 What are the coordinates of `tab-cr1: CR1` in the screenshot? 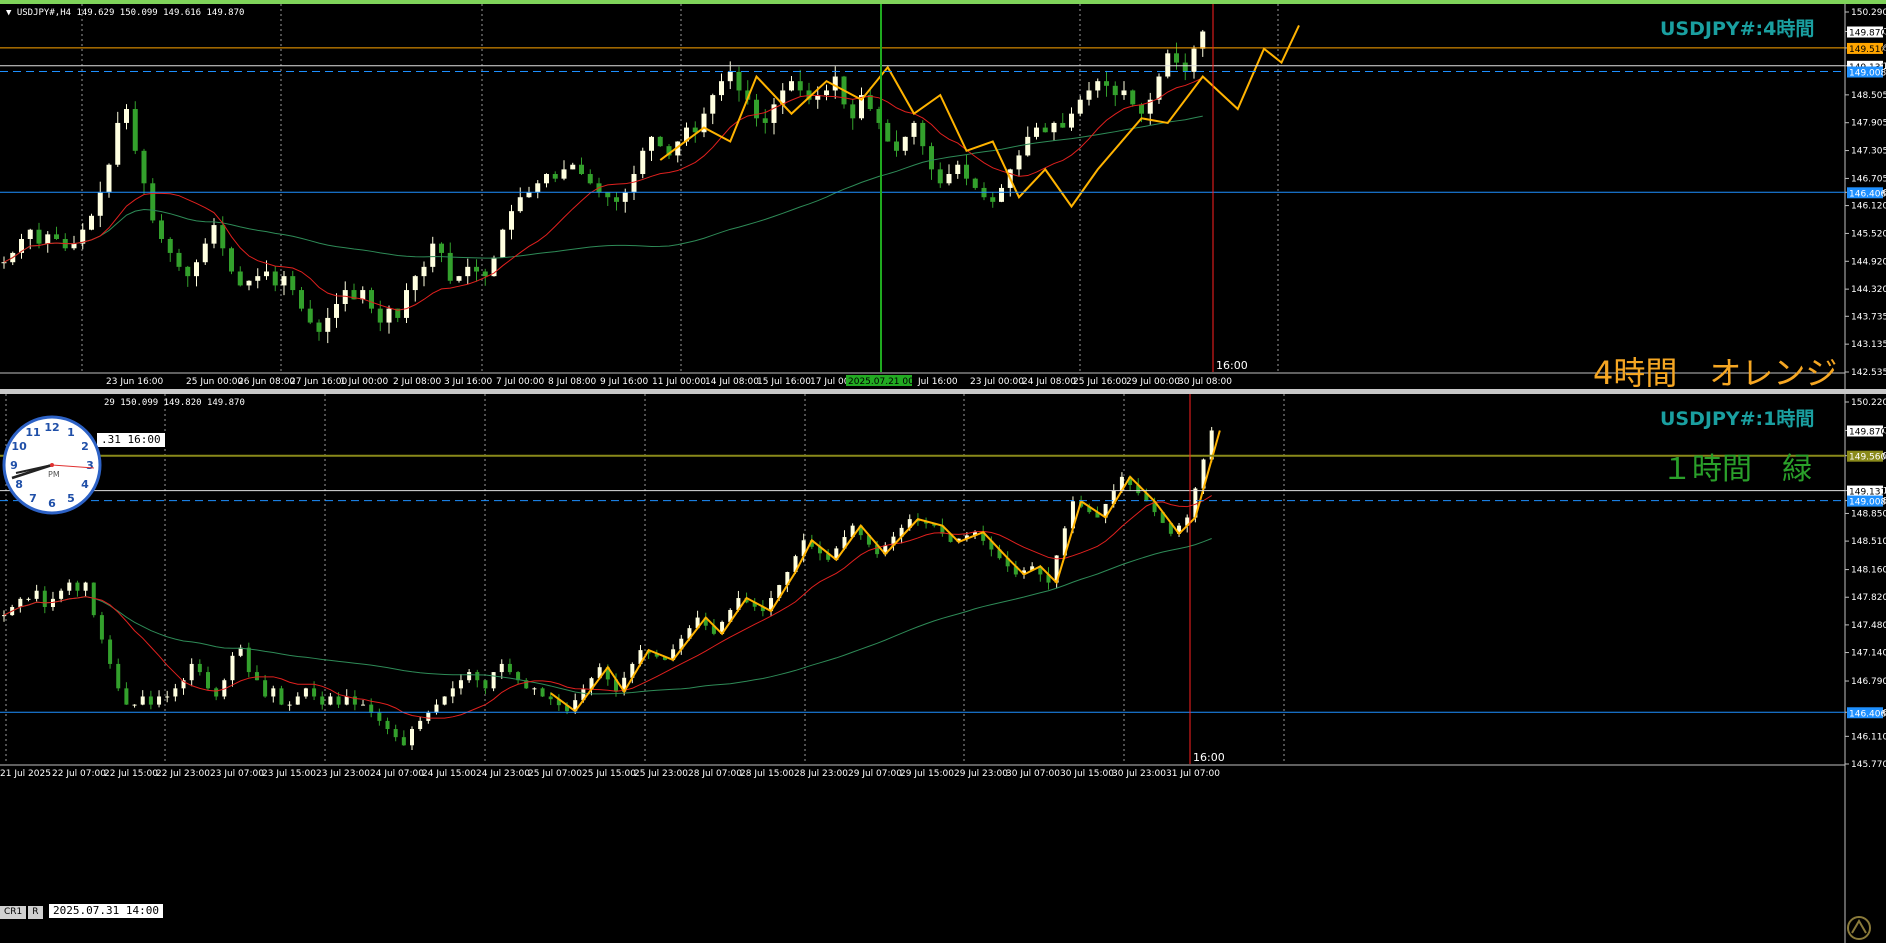 It's located at (13, 912).